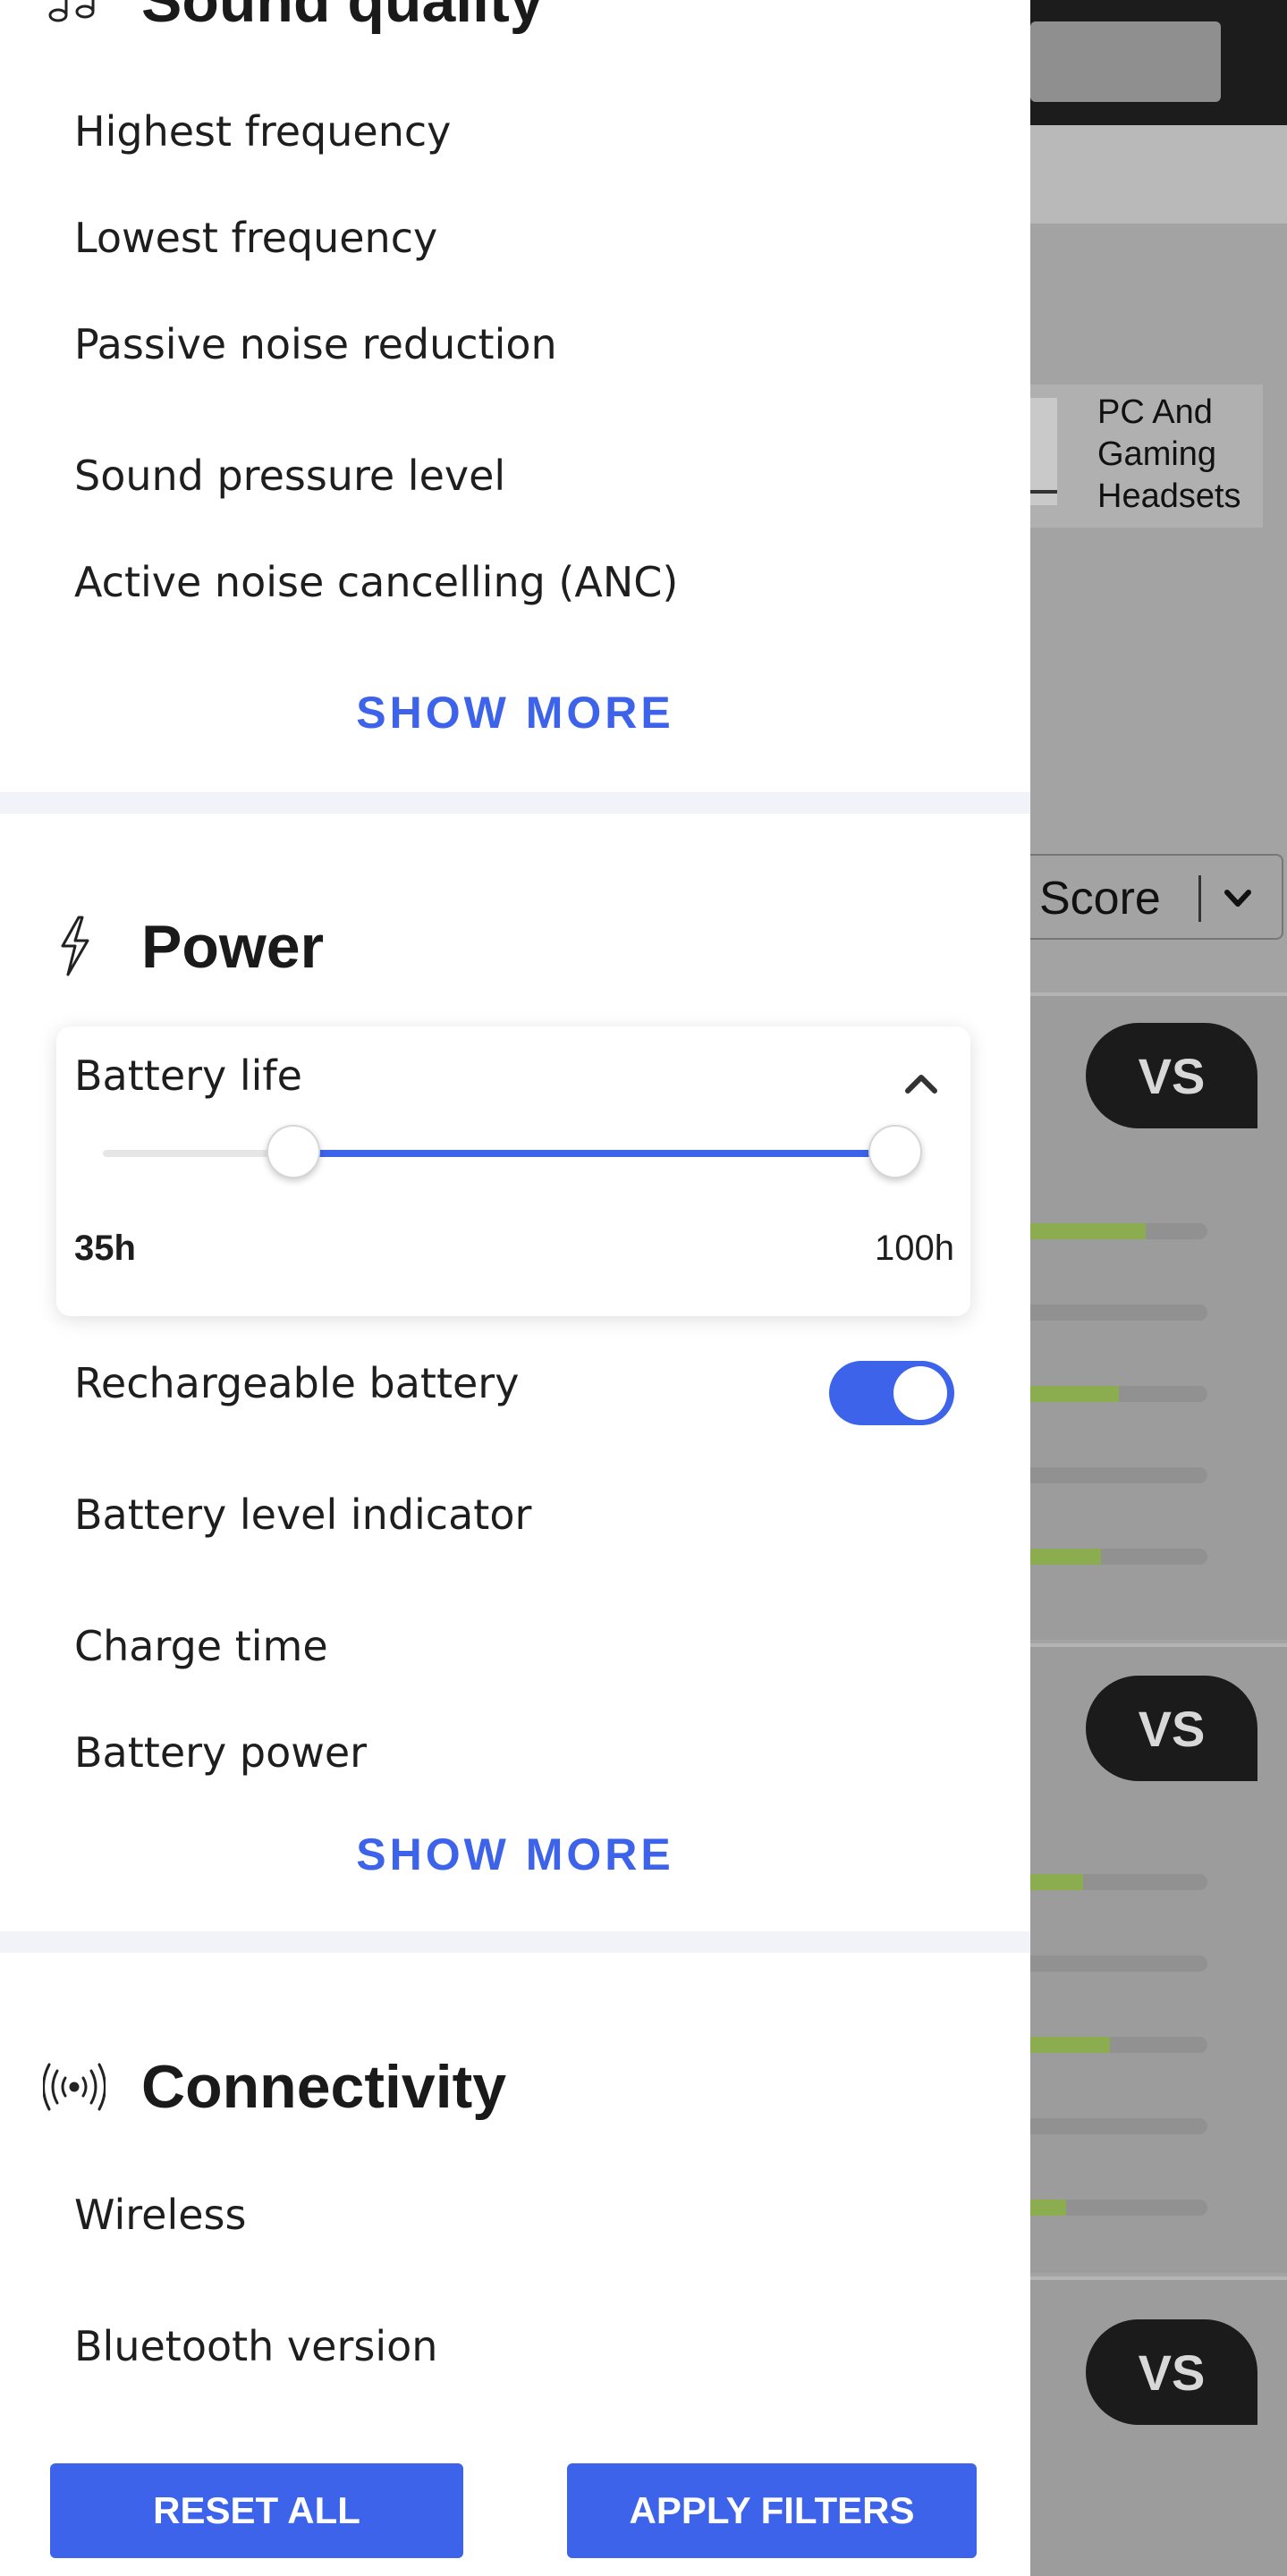  I want to click on sort-label: Score, so click(1100, 899).